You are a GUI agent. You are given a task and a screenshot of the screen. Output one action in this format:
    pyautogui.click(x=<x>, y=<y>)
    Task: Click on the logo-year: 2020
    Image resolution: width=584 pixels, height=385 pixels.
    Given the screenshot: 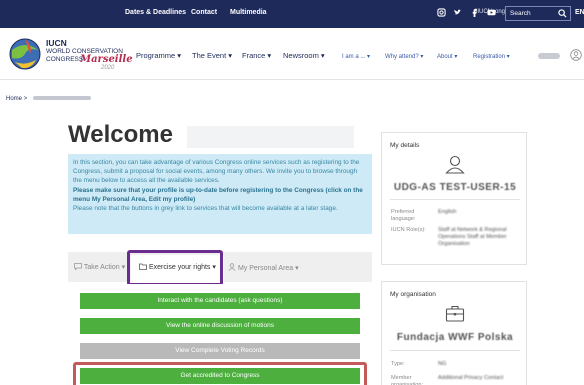 What is the action you would take?
    pyautogui.click(x=108, y=68)
    